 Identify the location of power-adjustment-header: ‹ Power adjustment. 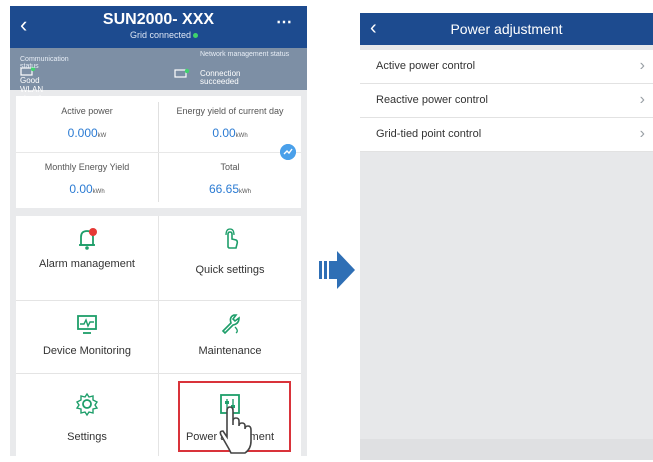
(506, 29).